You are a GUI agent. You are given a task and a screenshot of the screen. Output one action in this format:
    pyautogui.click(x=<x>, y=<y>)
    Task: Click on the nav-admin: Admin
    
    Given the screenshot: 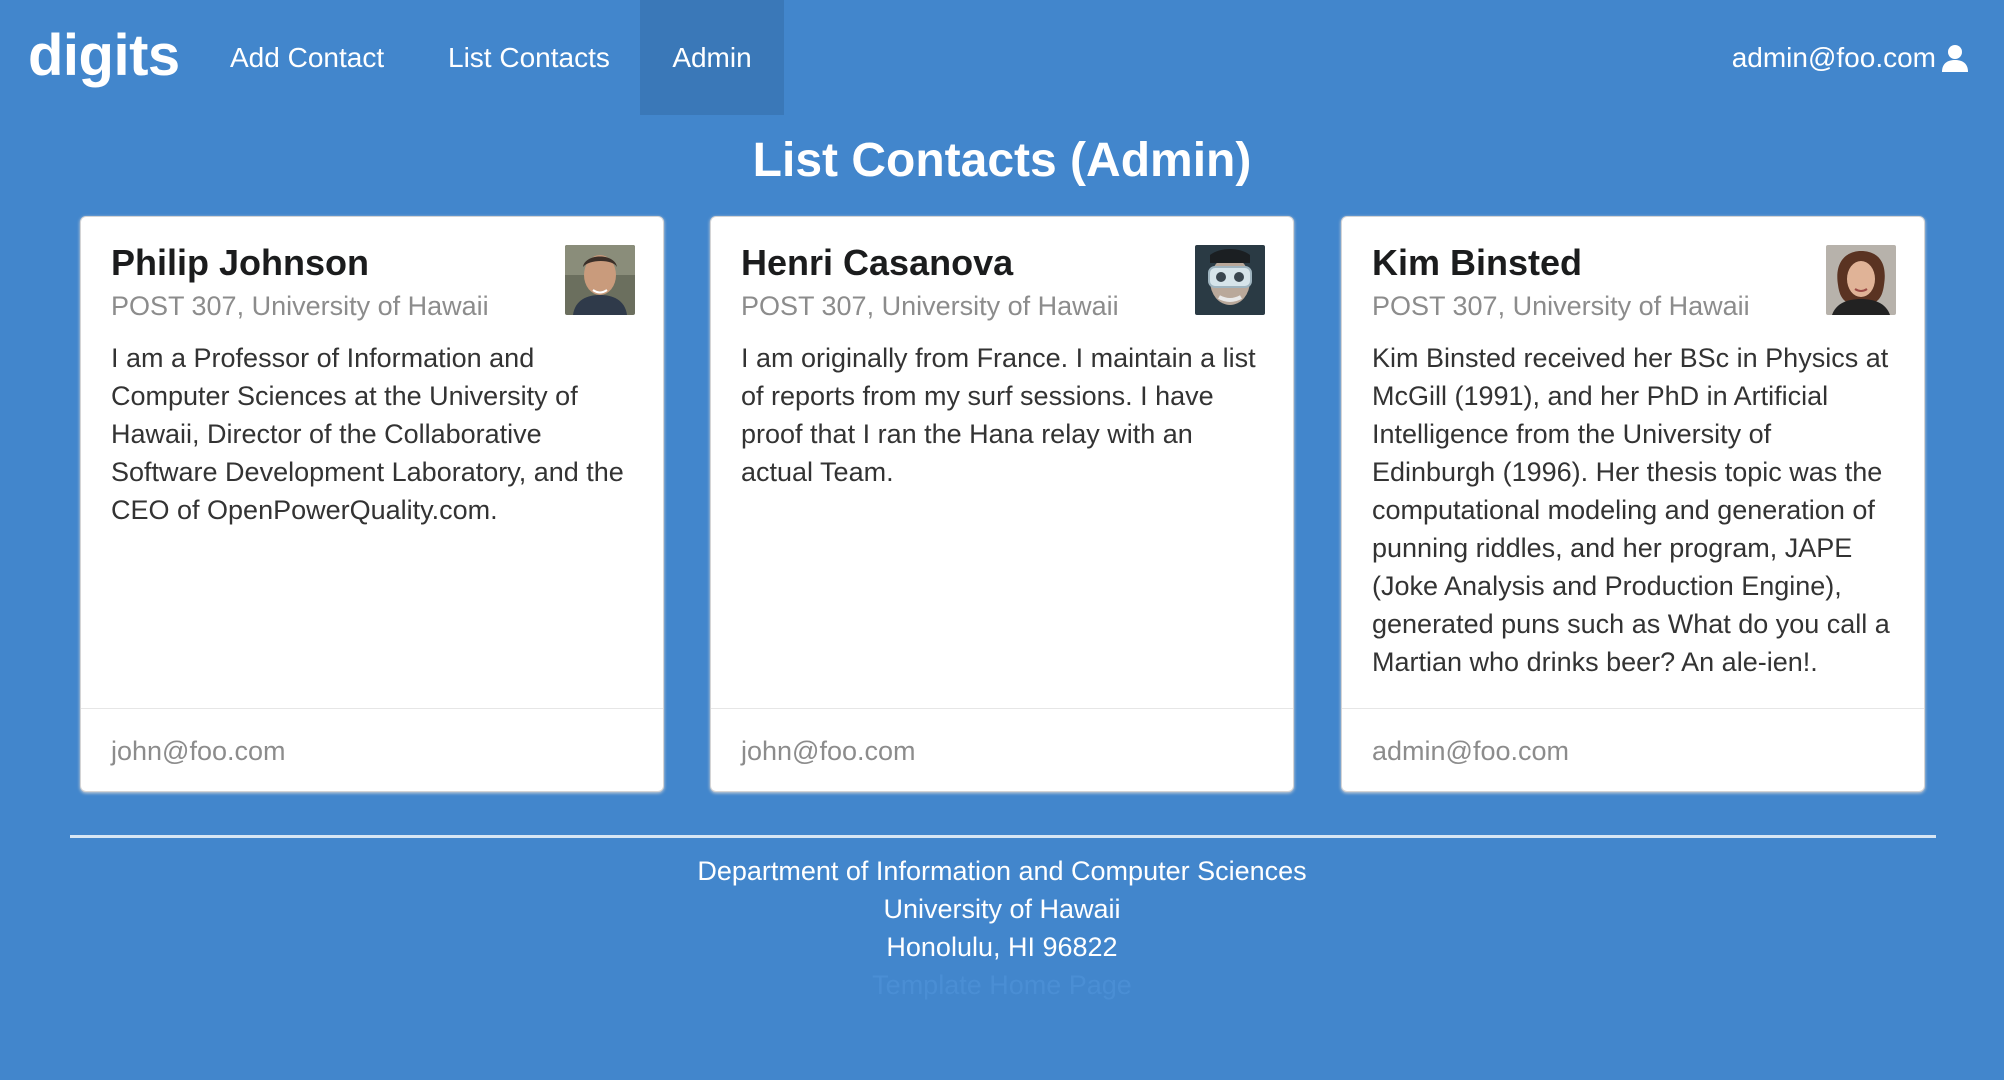 What is the action you would take?
    pyautogui.click(x=712, y=57)
    